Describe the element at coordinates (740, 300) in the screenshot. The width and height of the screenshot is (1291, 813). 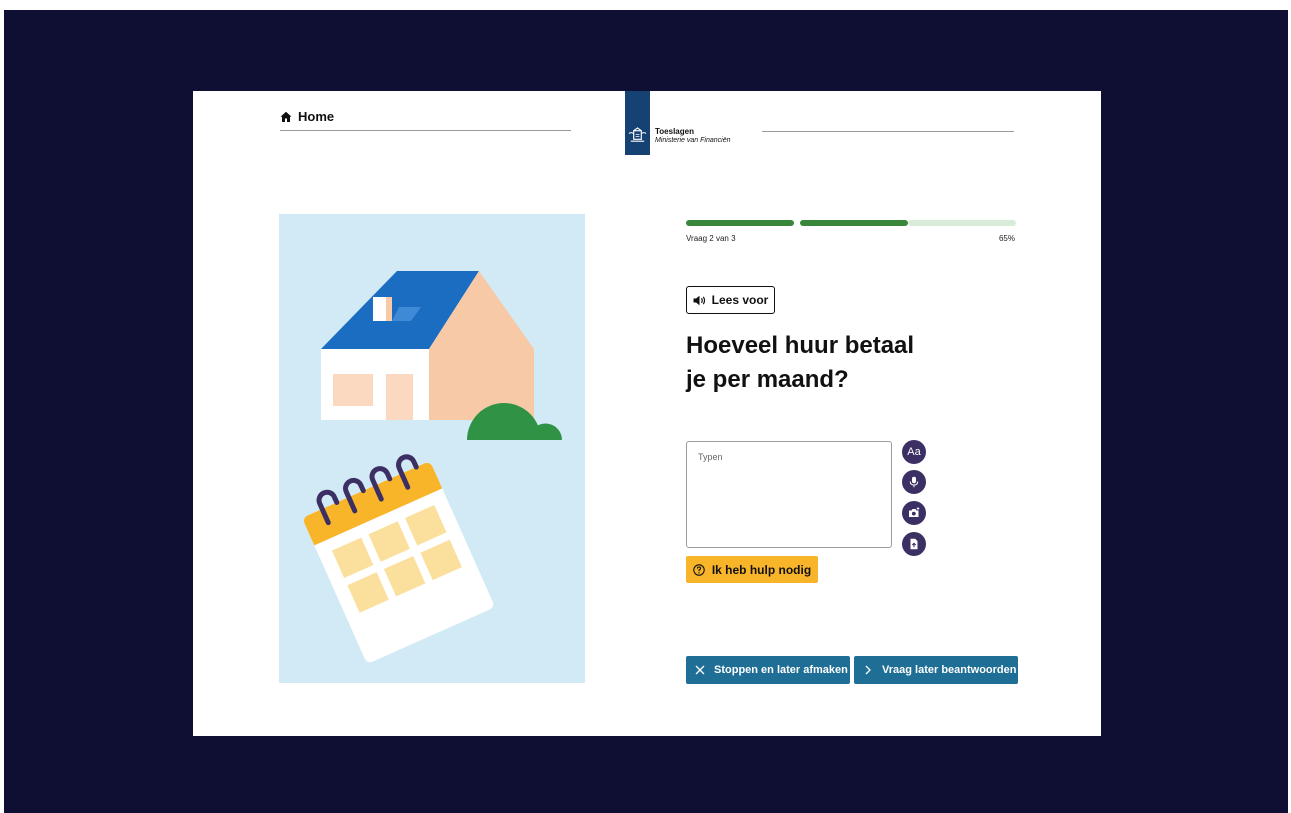
I see `read-aloud-label: Lees voor` at that location.